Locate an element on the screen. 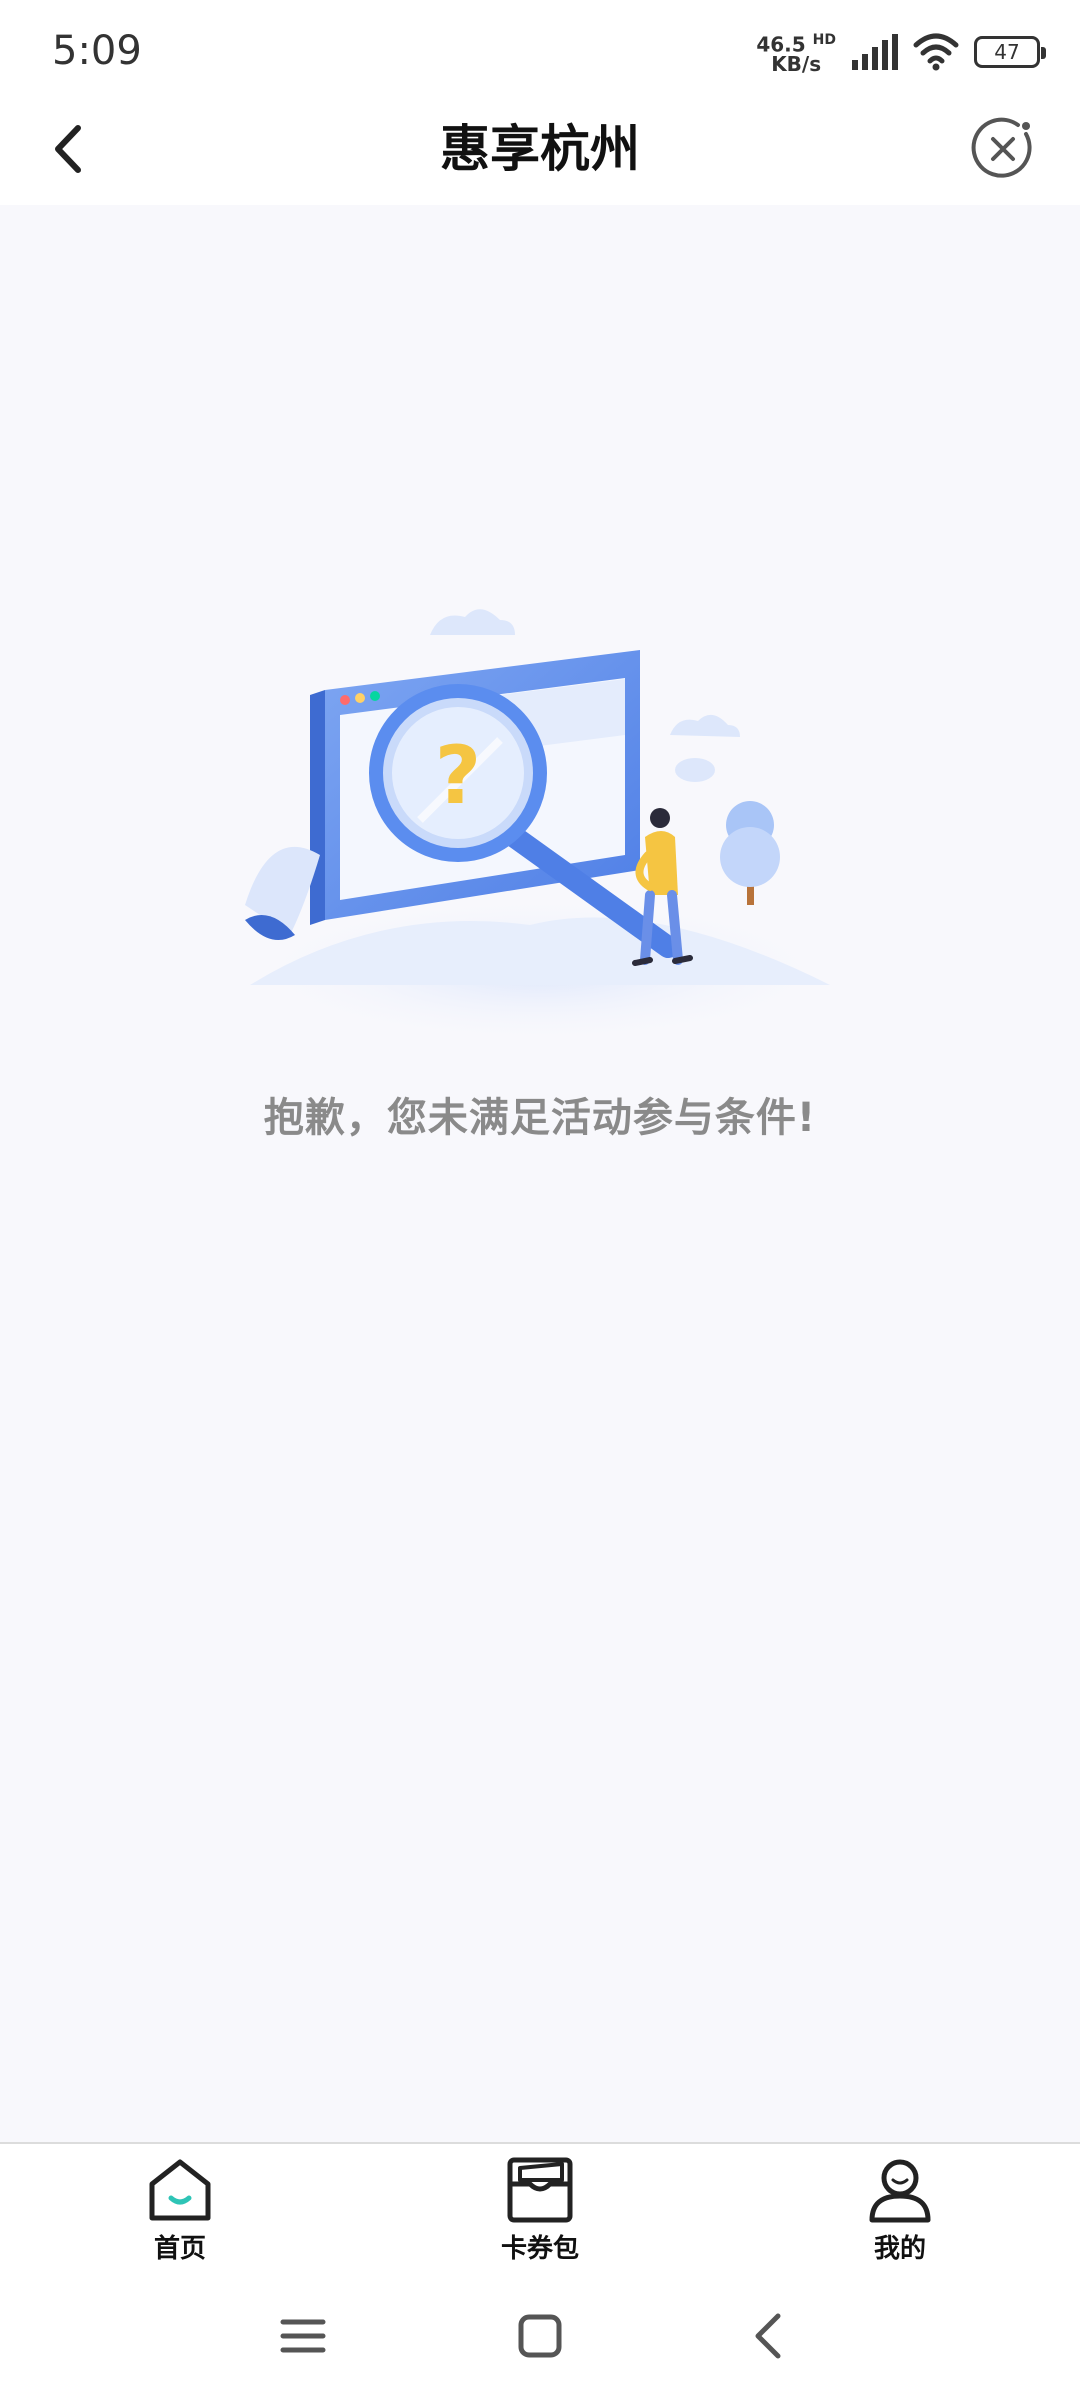  network-speed: 46.5 HD KB/s is located at coordinates (796, 52).